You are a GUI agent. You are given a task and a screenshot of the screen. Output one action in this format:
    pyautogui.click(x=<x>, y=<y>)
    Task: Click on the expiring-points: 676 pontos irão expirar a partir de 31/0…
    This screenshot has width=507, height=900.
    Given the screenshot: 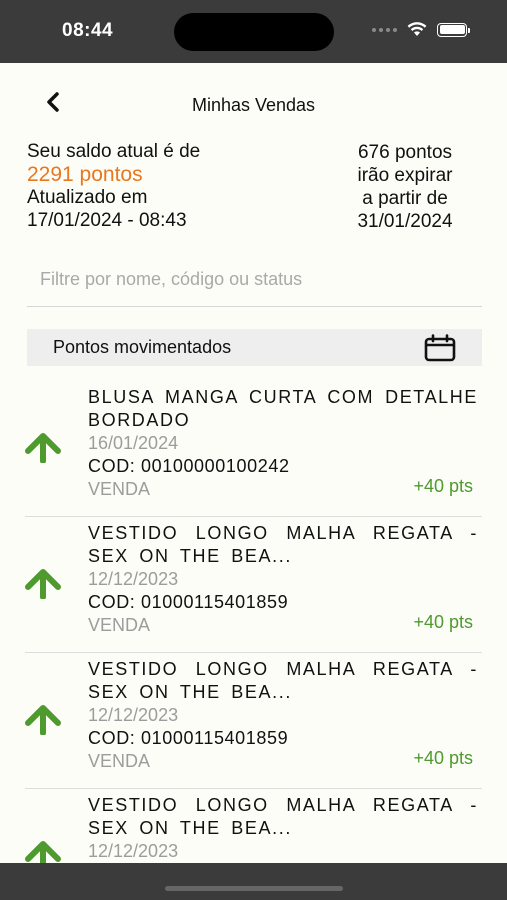 What is the action you would take?
    pyautogui.click(x=405, y=187)
    